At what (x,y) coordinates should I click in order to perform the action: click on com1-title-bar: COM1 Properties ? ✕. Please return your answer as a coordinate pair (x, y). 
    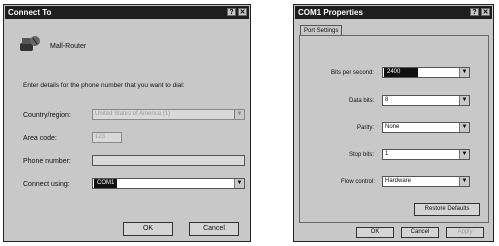
    Looking at the image, I should click on (393, 12).